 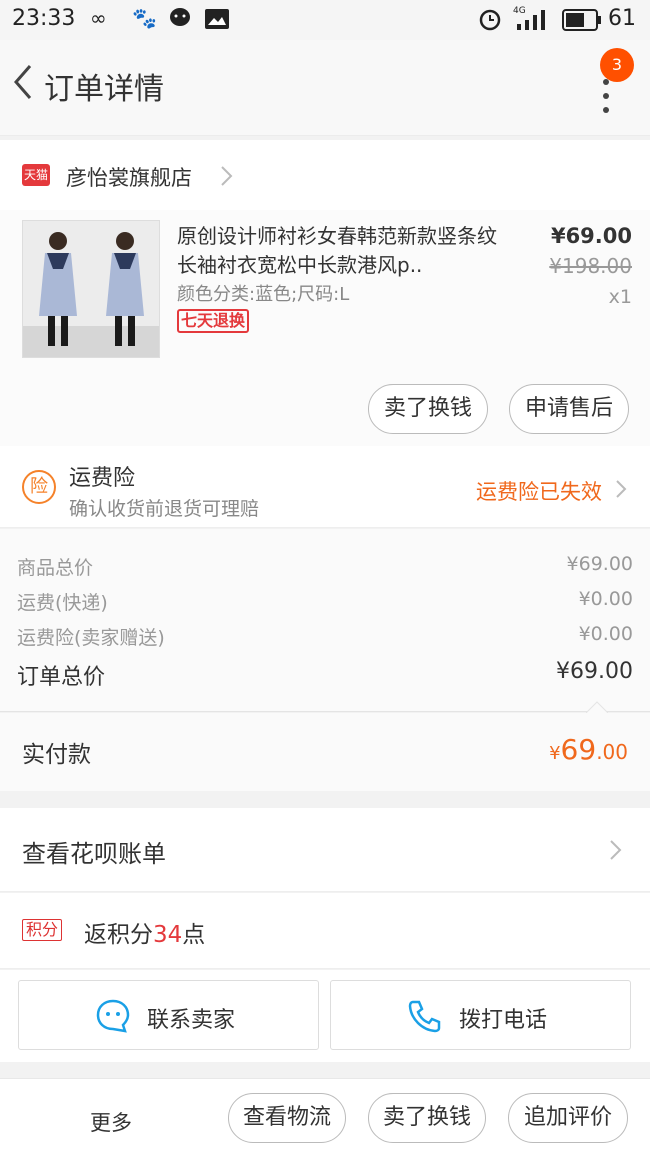 What do you see at coordinates (612, 752) in the screenshot?
I see `amount-decimal: .00` at bounding box center [612, 752].